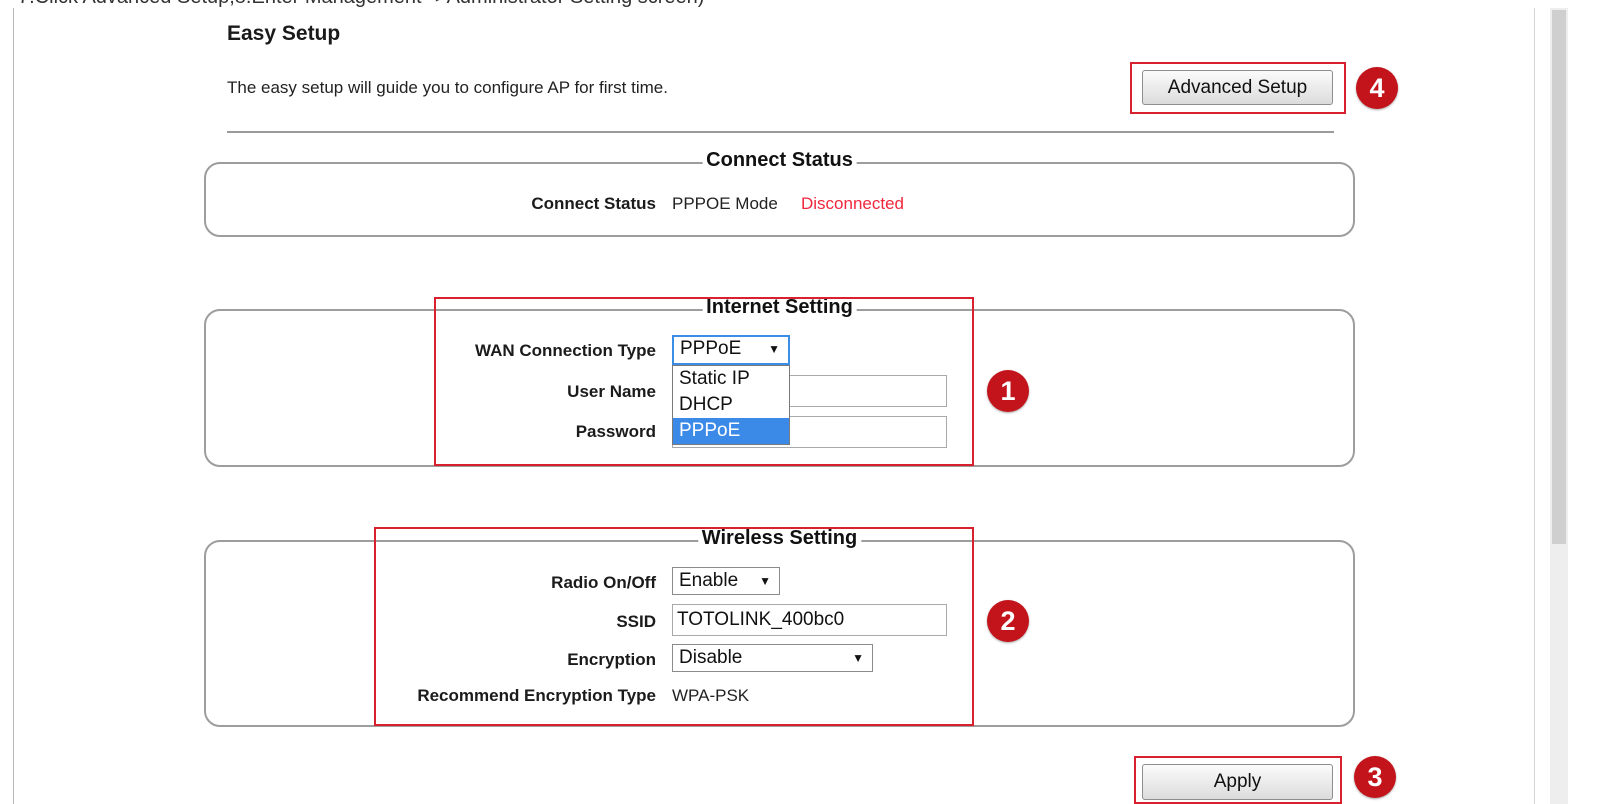 The height and width of the screenshot is (804, 1602). What do you see at coordinates (284, 33) in the screenshot?
I see `page-title: Easy Setup` at bounding box center [284, 33].